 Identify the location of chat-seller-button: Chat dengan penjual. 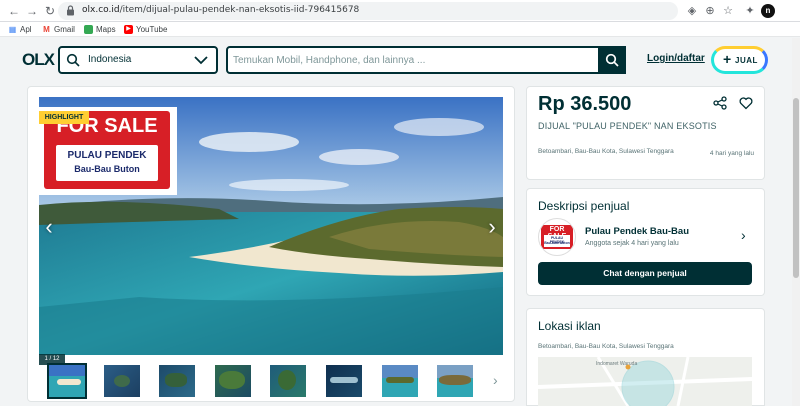
(645, 273).